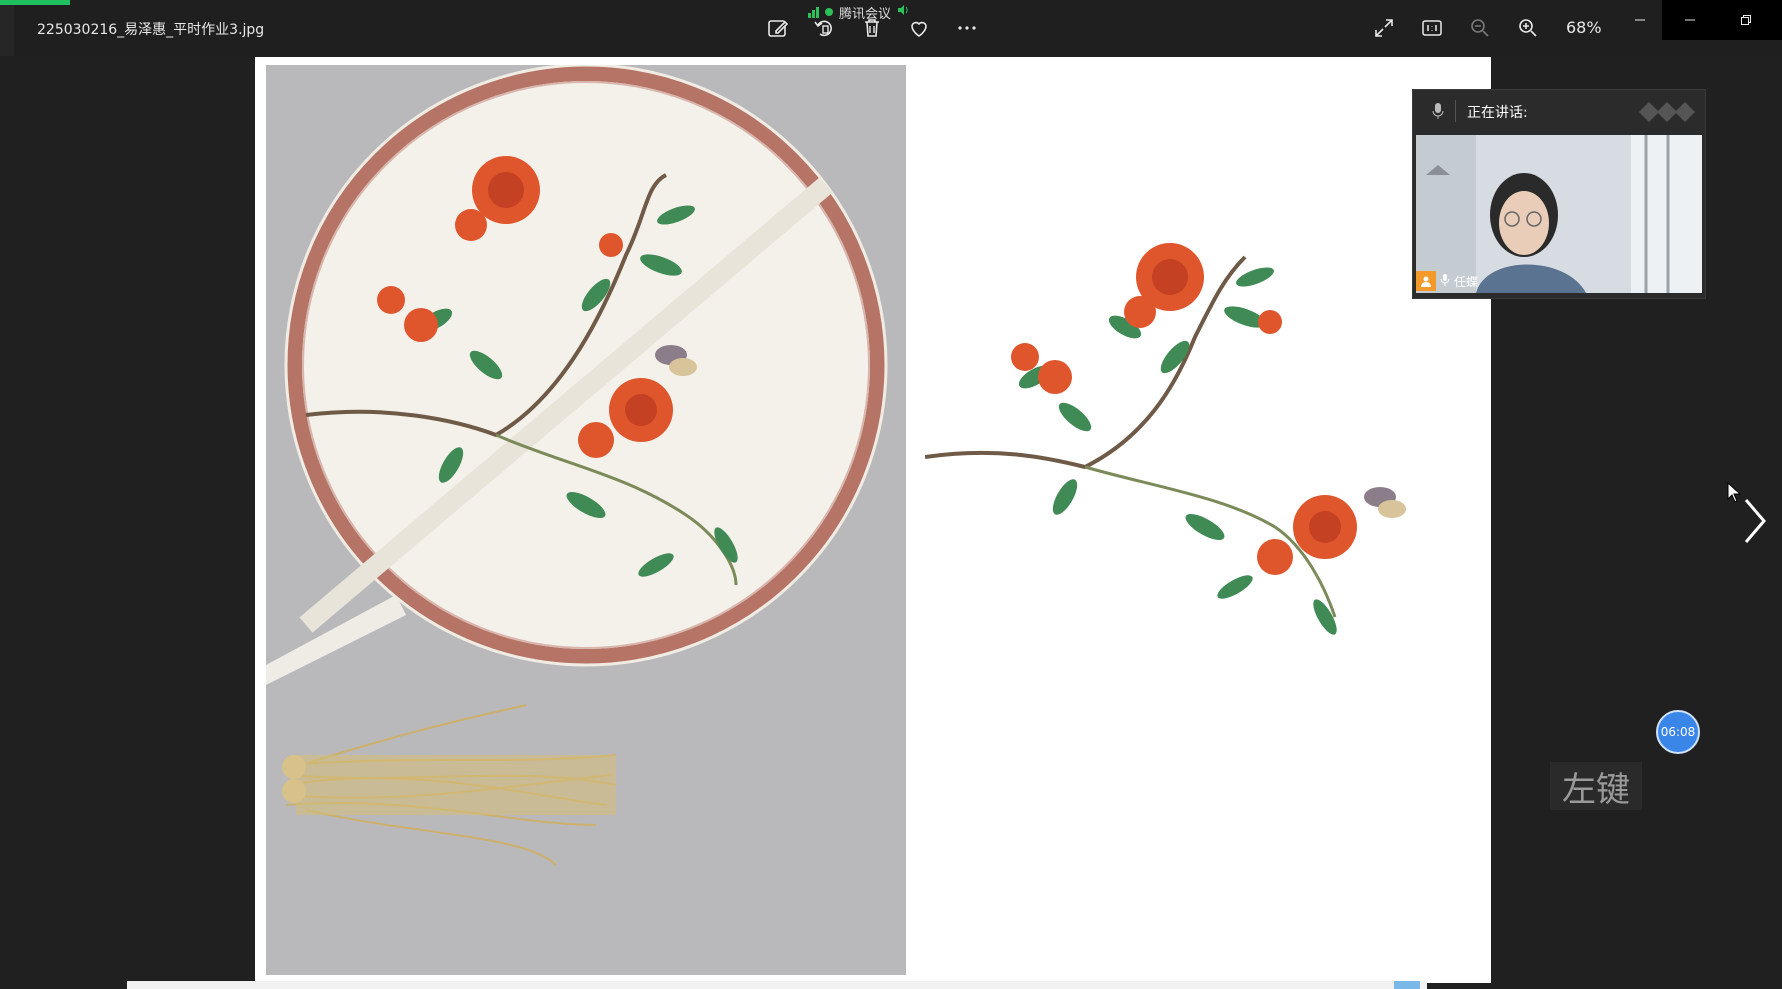 The width and height of the screenshot is (1782, 989). Describe the element at coordinates (1466, 281) in the screenshot. I see `participant-name: 任蝶` at that location.